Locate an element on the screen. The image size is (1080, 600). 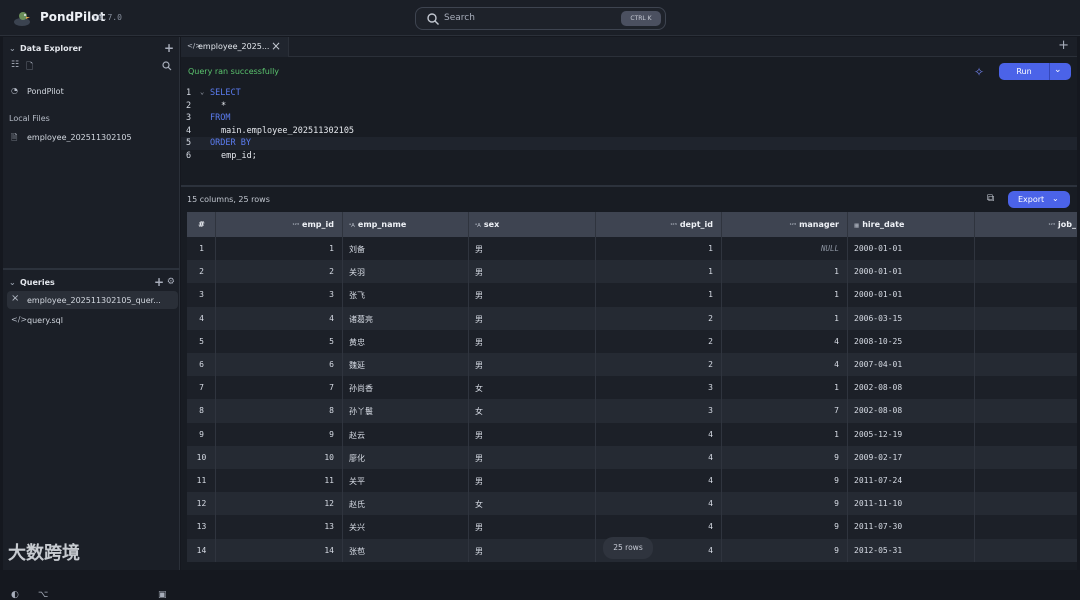
data-explorer-header: ⌄ Data Explorer + is located at coordinates (91, 49).